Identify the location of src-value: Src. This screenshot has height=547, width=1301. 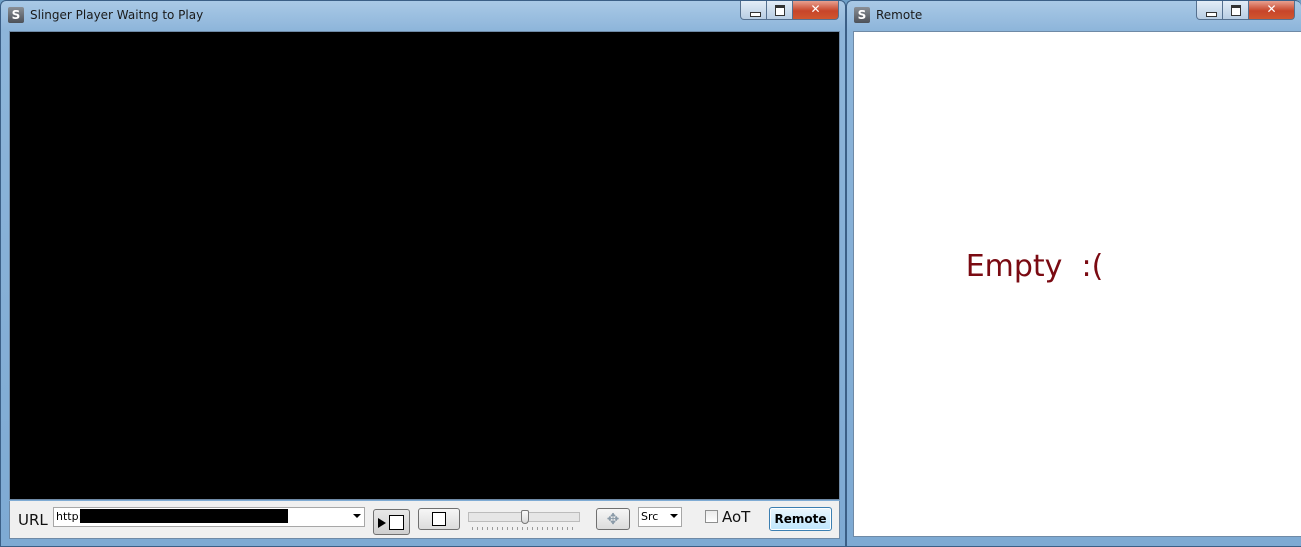
(650, 516).